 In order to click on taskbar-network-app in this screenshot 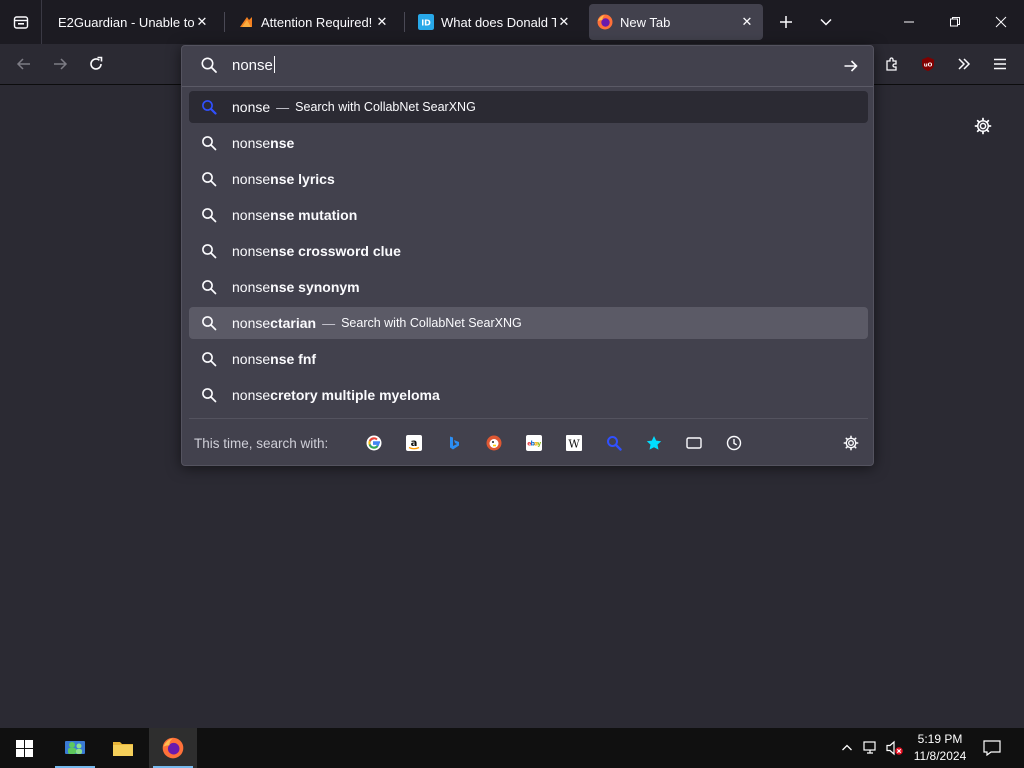, I will do `click(75, 748)`.